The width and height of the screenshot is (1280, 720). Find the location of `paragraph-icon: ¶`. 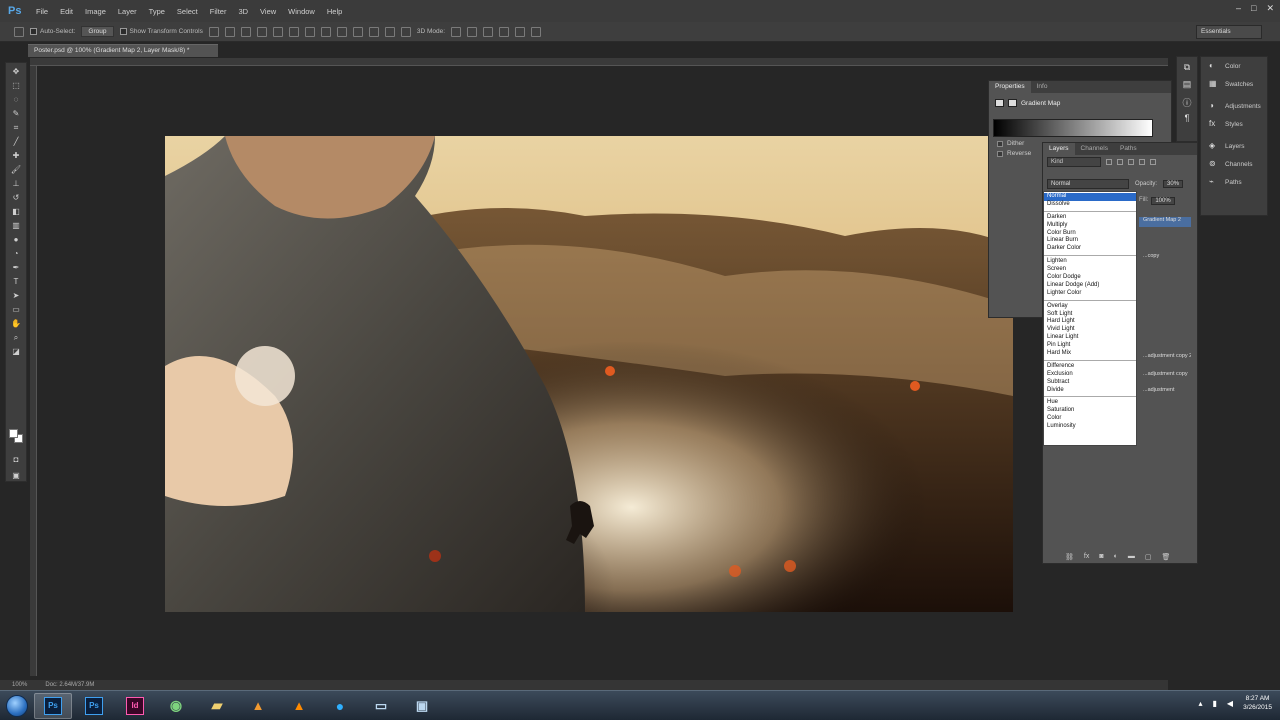

paragraph-icon: ¶ is located at coordinates (1187, 119).